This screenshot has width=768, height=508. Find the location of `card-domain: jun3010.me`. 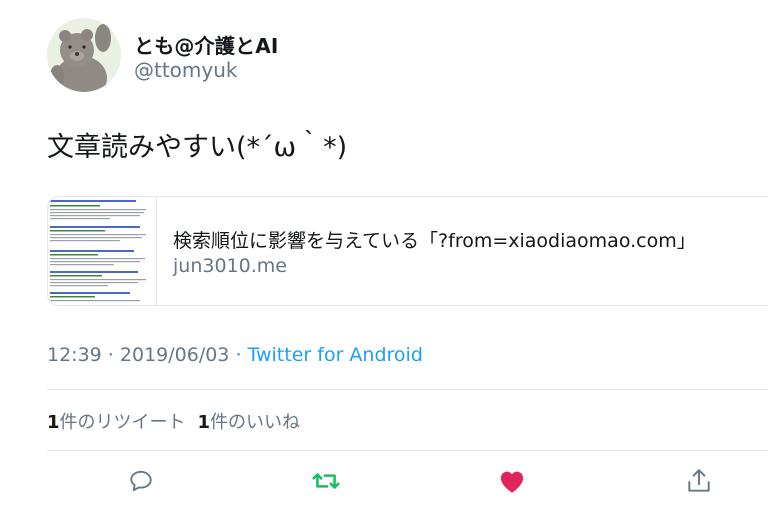

card-domain: jun3010.me is located at coordinates (230, 266).